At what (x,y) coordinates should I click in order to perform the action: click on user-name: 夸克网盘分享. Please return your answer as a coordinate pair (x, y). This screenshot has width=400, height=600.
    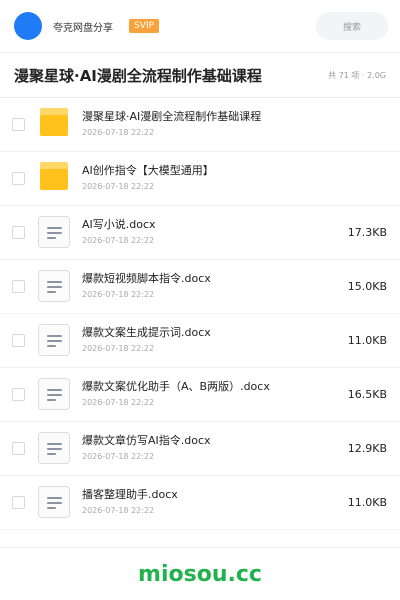
    Looking at the image, I should click on (83, 28).